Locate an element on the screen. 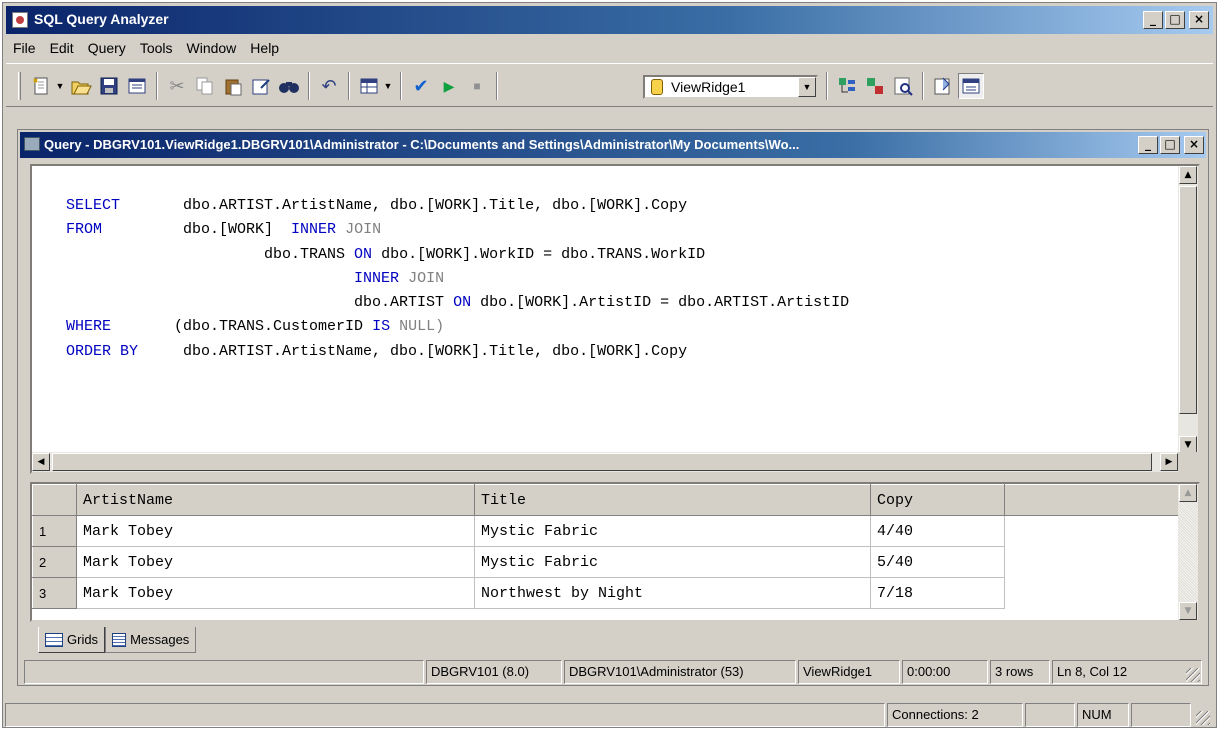 The image size is (1219, 730). row-number: 2 is located at coordinates (54, 562).